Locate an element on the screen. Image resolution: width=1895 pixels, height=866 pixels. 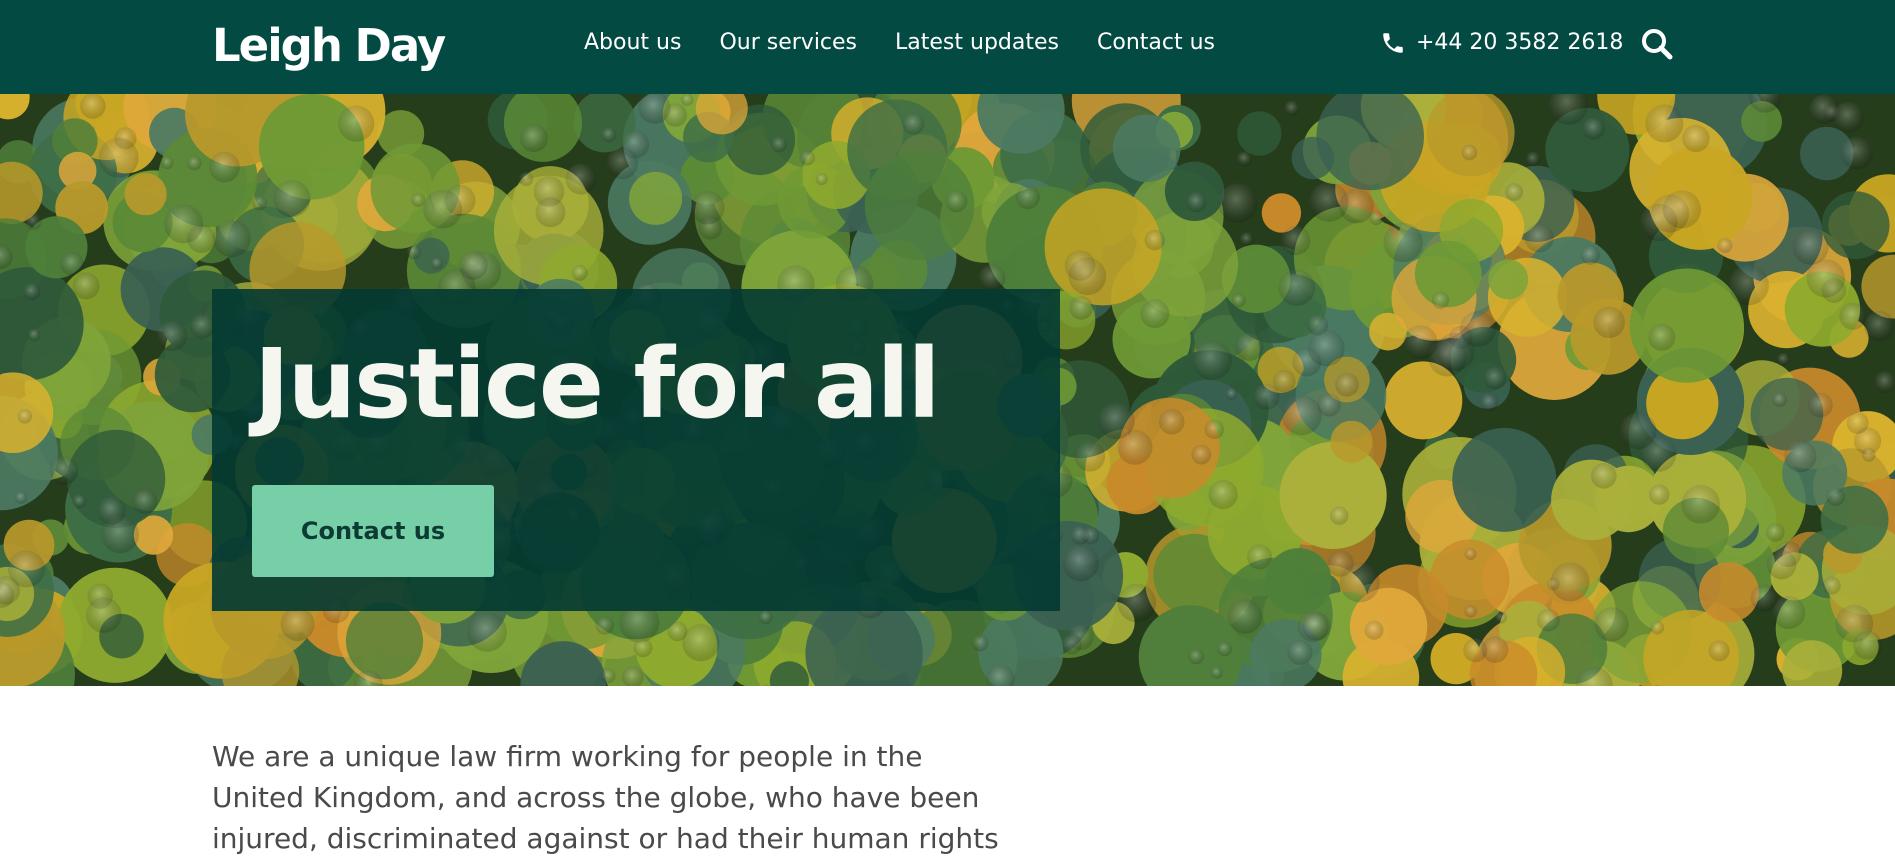
site-logo: Leigh Day is located at coordinates (329, 46).